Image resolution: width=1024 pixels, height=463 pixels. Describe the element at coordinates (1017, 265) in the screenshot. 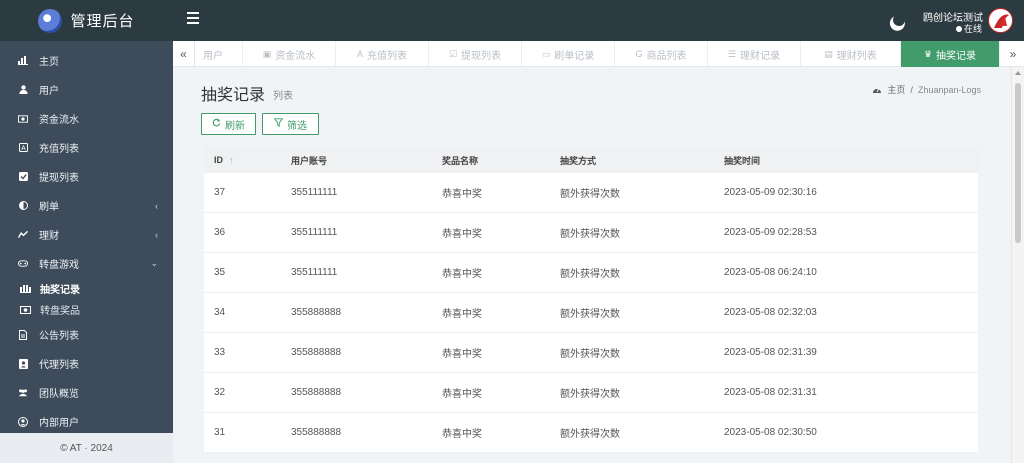

I see `page-scrollbar` at that location.